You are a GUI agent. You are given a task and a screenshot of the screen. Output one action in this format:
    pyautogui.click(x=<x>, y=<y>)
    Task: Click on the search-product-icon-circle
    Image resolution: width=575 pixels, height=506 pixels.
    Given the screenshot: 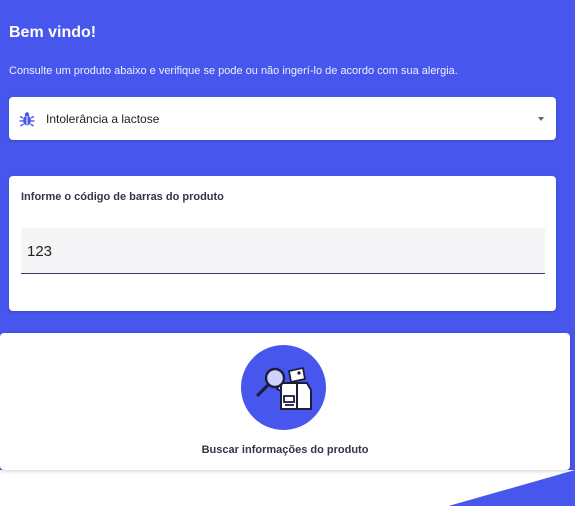 What is the action you would take?
    pyautogui.click(x=283, y=387)
    